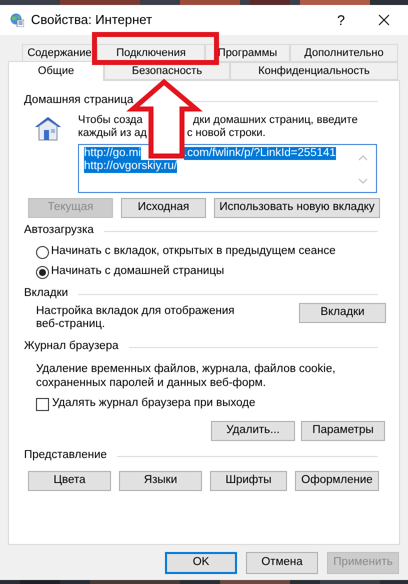 Image resolution: width=408 pixels, height=584 pixels. I want to click on button: Использовать новую вкладку, so click(297, 208).